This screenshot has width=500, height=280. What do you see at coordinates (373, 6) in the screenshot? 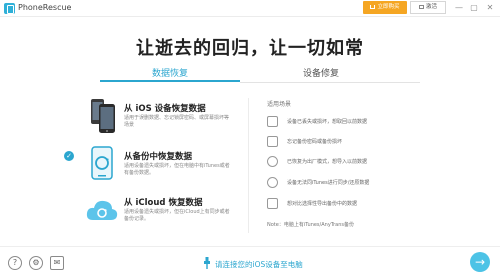
I see `cart-icon` at bounding box center [373, 6].